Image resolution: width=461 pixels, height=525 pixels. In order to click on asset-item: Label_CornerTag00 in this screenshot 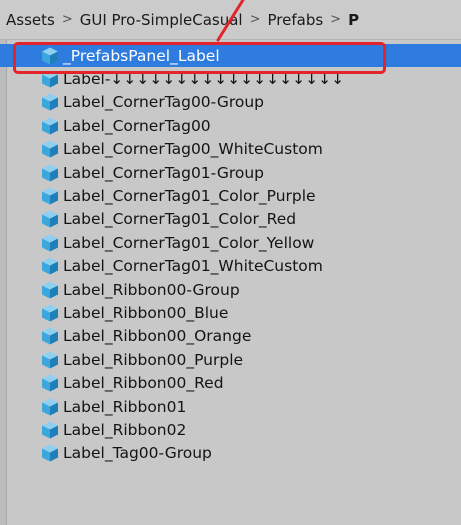, I will do `click(230, 125)`.